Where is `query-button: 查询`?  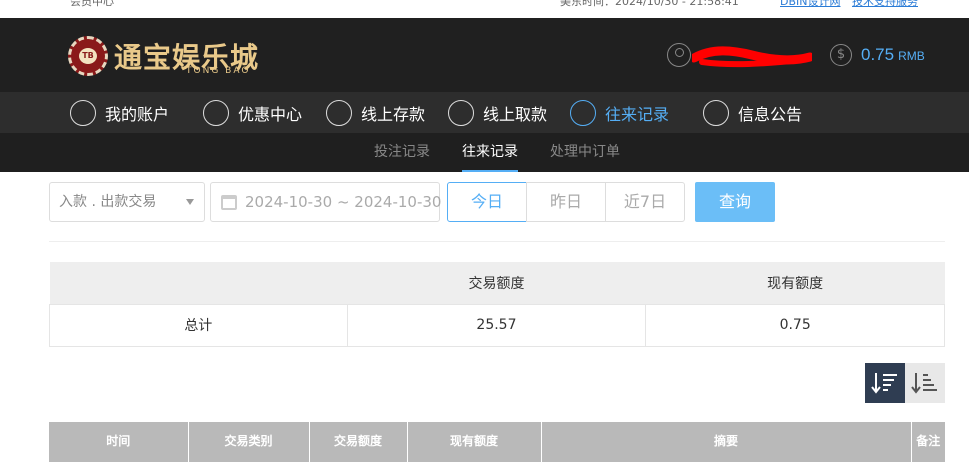 query-button: 查询 is located at coordinates (735, 202).